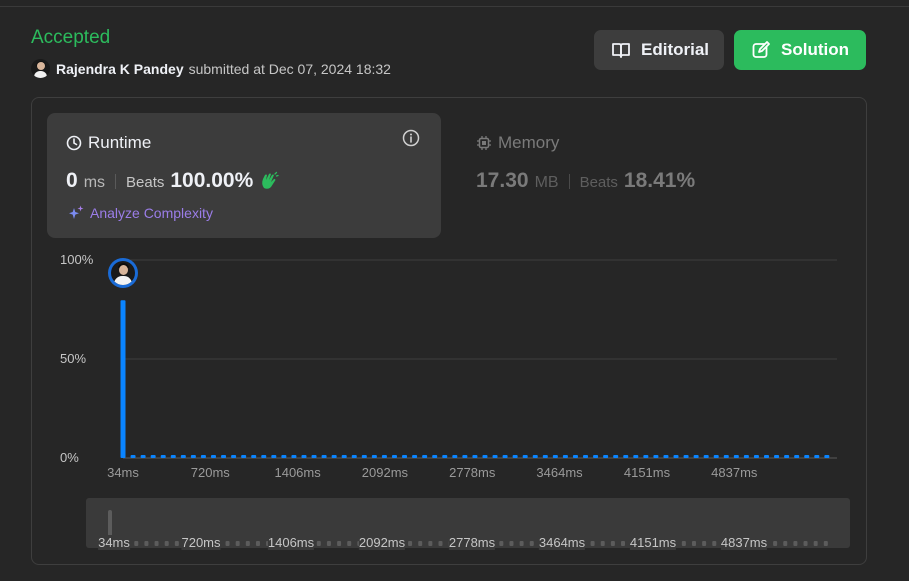 The height and width of the screenshot is (581, 909). Describe the element at coordinates (110, 524) in the screenshot. I see `navigator-handle` at that location.